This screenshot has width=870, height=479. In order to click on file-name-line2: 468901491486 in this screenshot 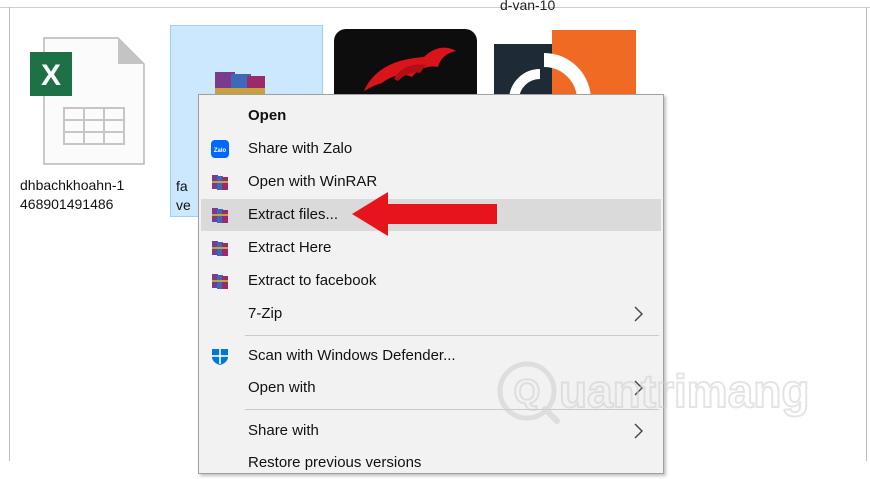, I will do `click(67, 204)`.